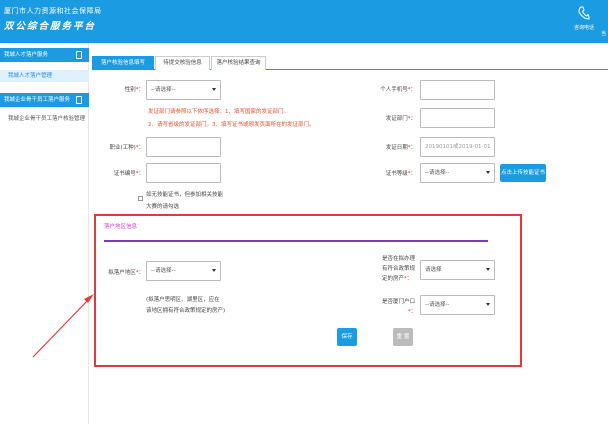 The width and height of the screenshot is (608, 424). What do you see at coordinates (63, 326) in the screenshot?
I see `arrow-annotation` at bounding box center [63, 326].